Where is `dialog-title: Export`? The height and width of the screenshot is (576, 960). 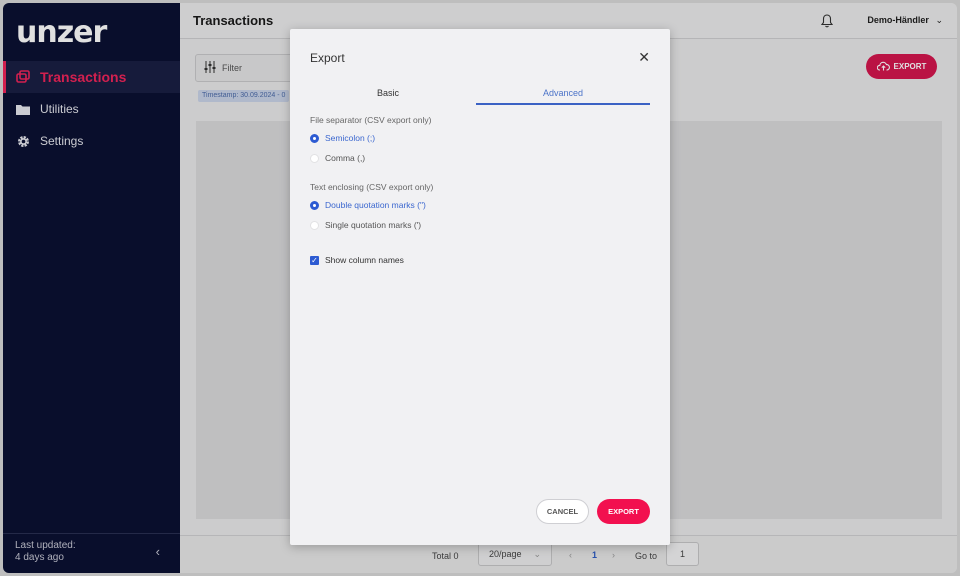
dialog-title: Export is located at coordinates (327, 58).